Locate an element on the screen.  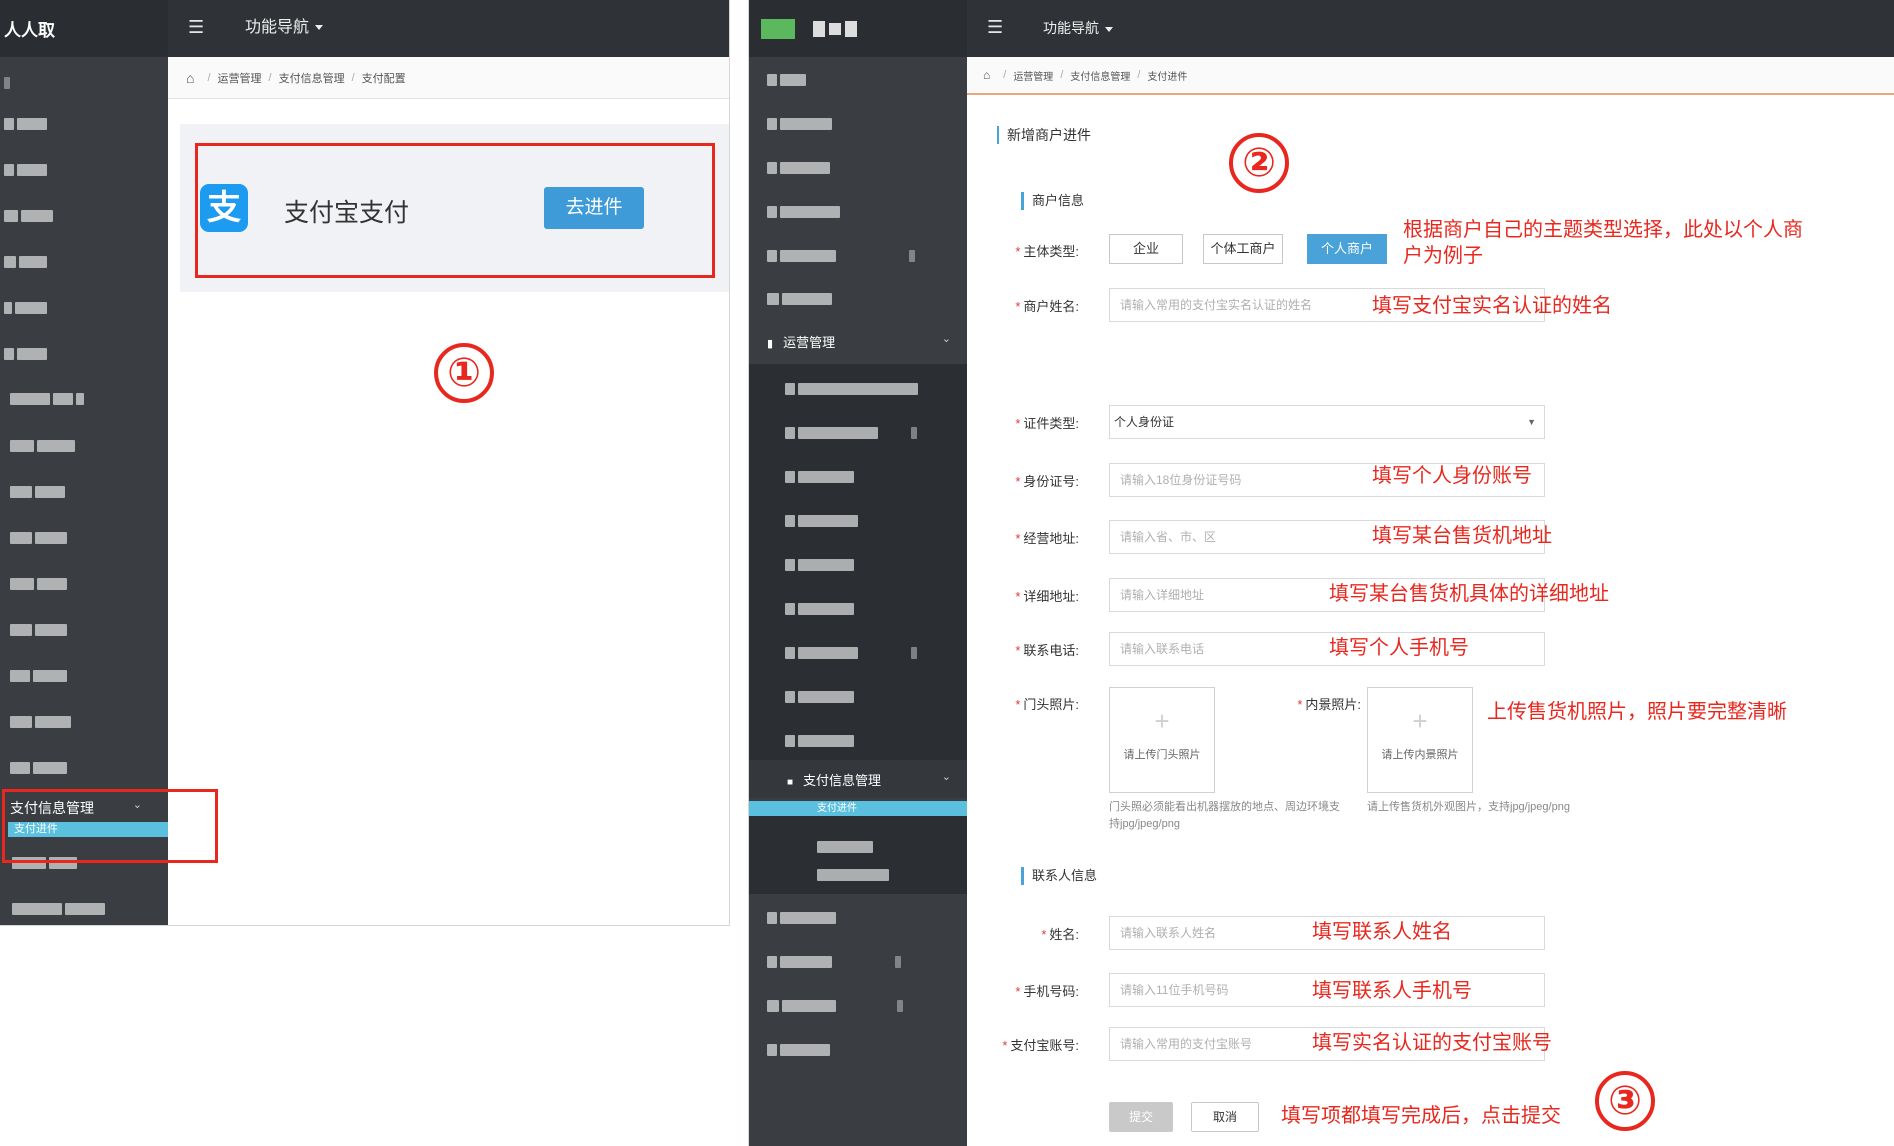
annotation-merchant-name: 填写支付宝实名认证的姓名 is located at coordinates (1492, 306).